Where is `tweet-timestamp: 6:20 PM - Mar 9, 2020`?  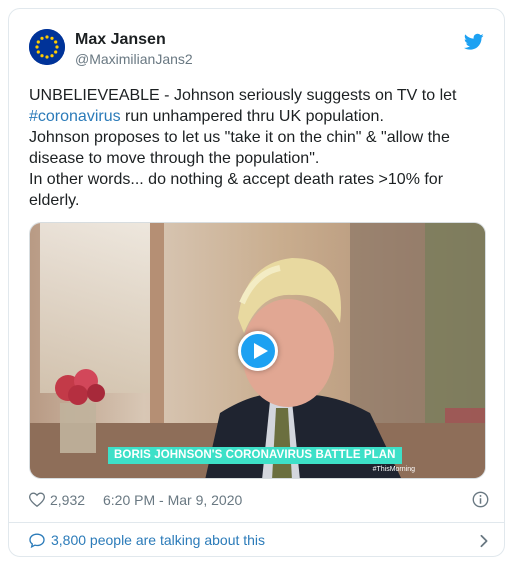 tweet-timestamp: 6:20 PM - Mar 9, 2020 is located at coordinates (172, 500).